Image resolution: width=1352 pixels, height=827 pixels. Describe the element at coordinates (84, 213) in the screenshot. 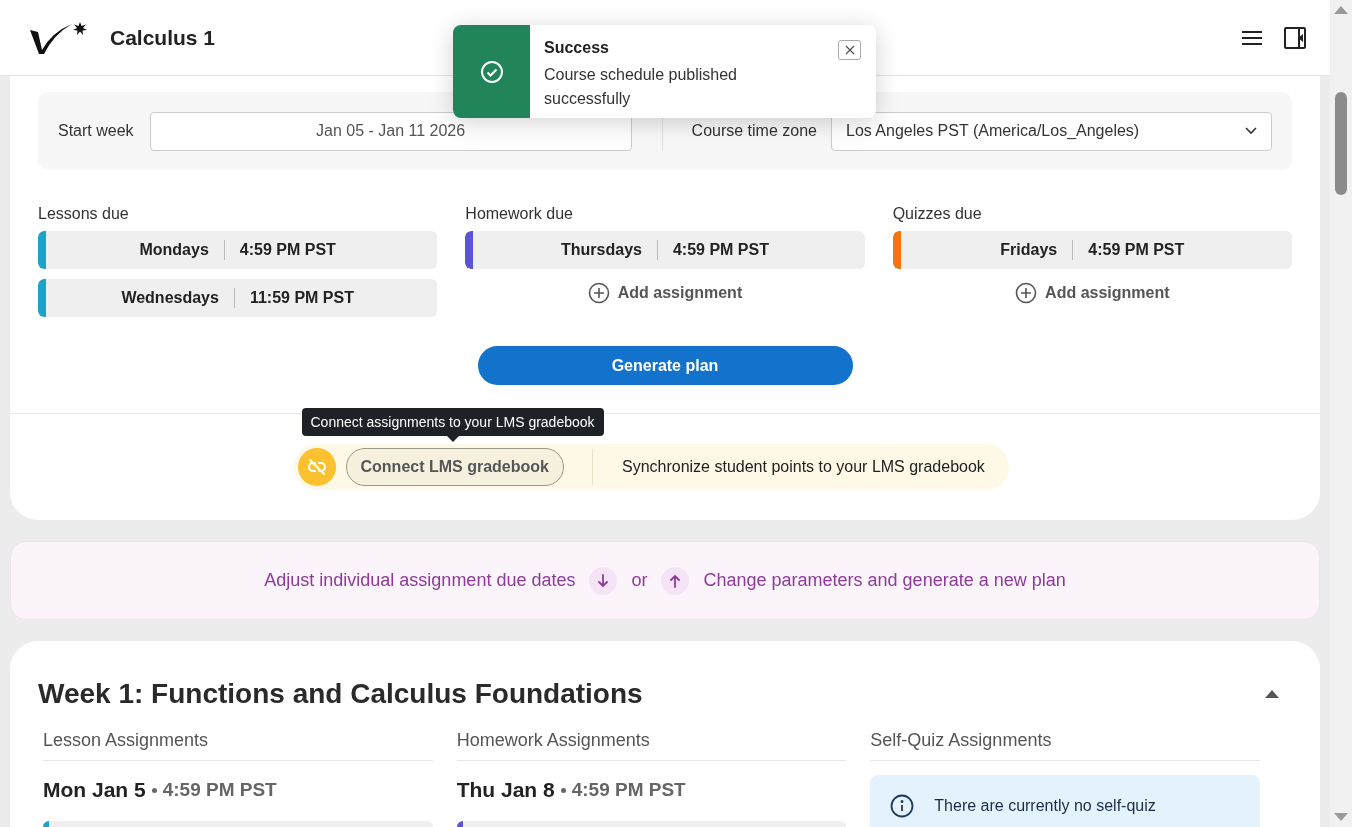

I see `due-column-label: Lessons due` at that location.